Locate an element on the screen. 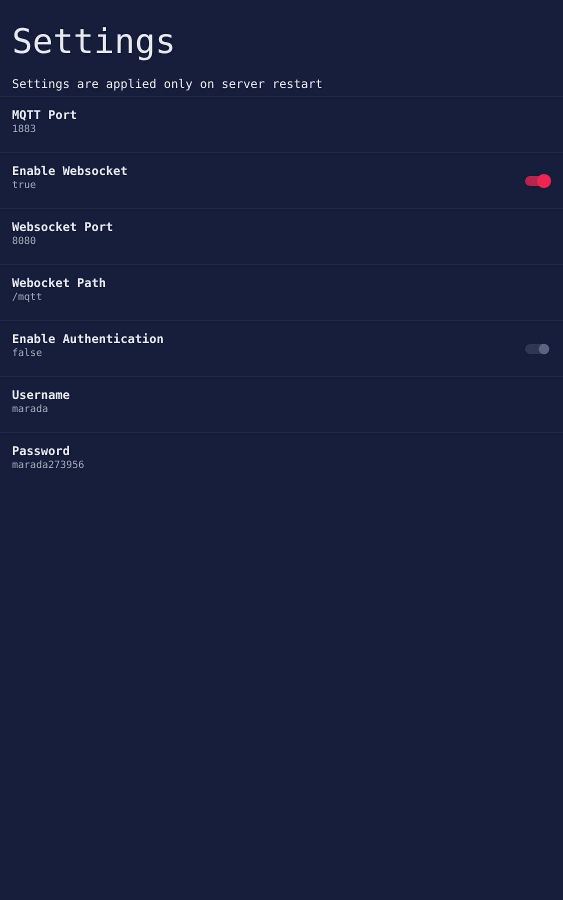  setting-label: Webocket Path is located at coordinates (59, 282).